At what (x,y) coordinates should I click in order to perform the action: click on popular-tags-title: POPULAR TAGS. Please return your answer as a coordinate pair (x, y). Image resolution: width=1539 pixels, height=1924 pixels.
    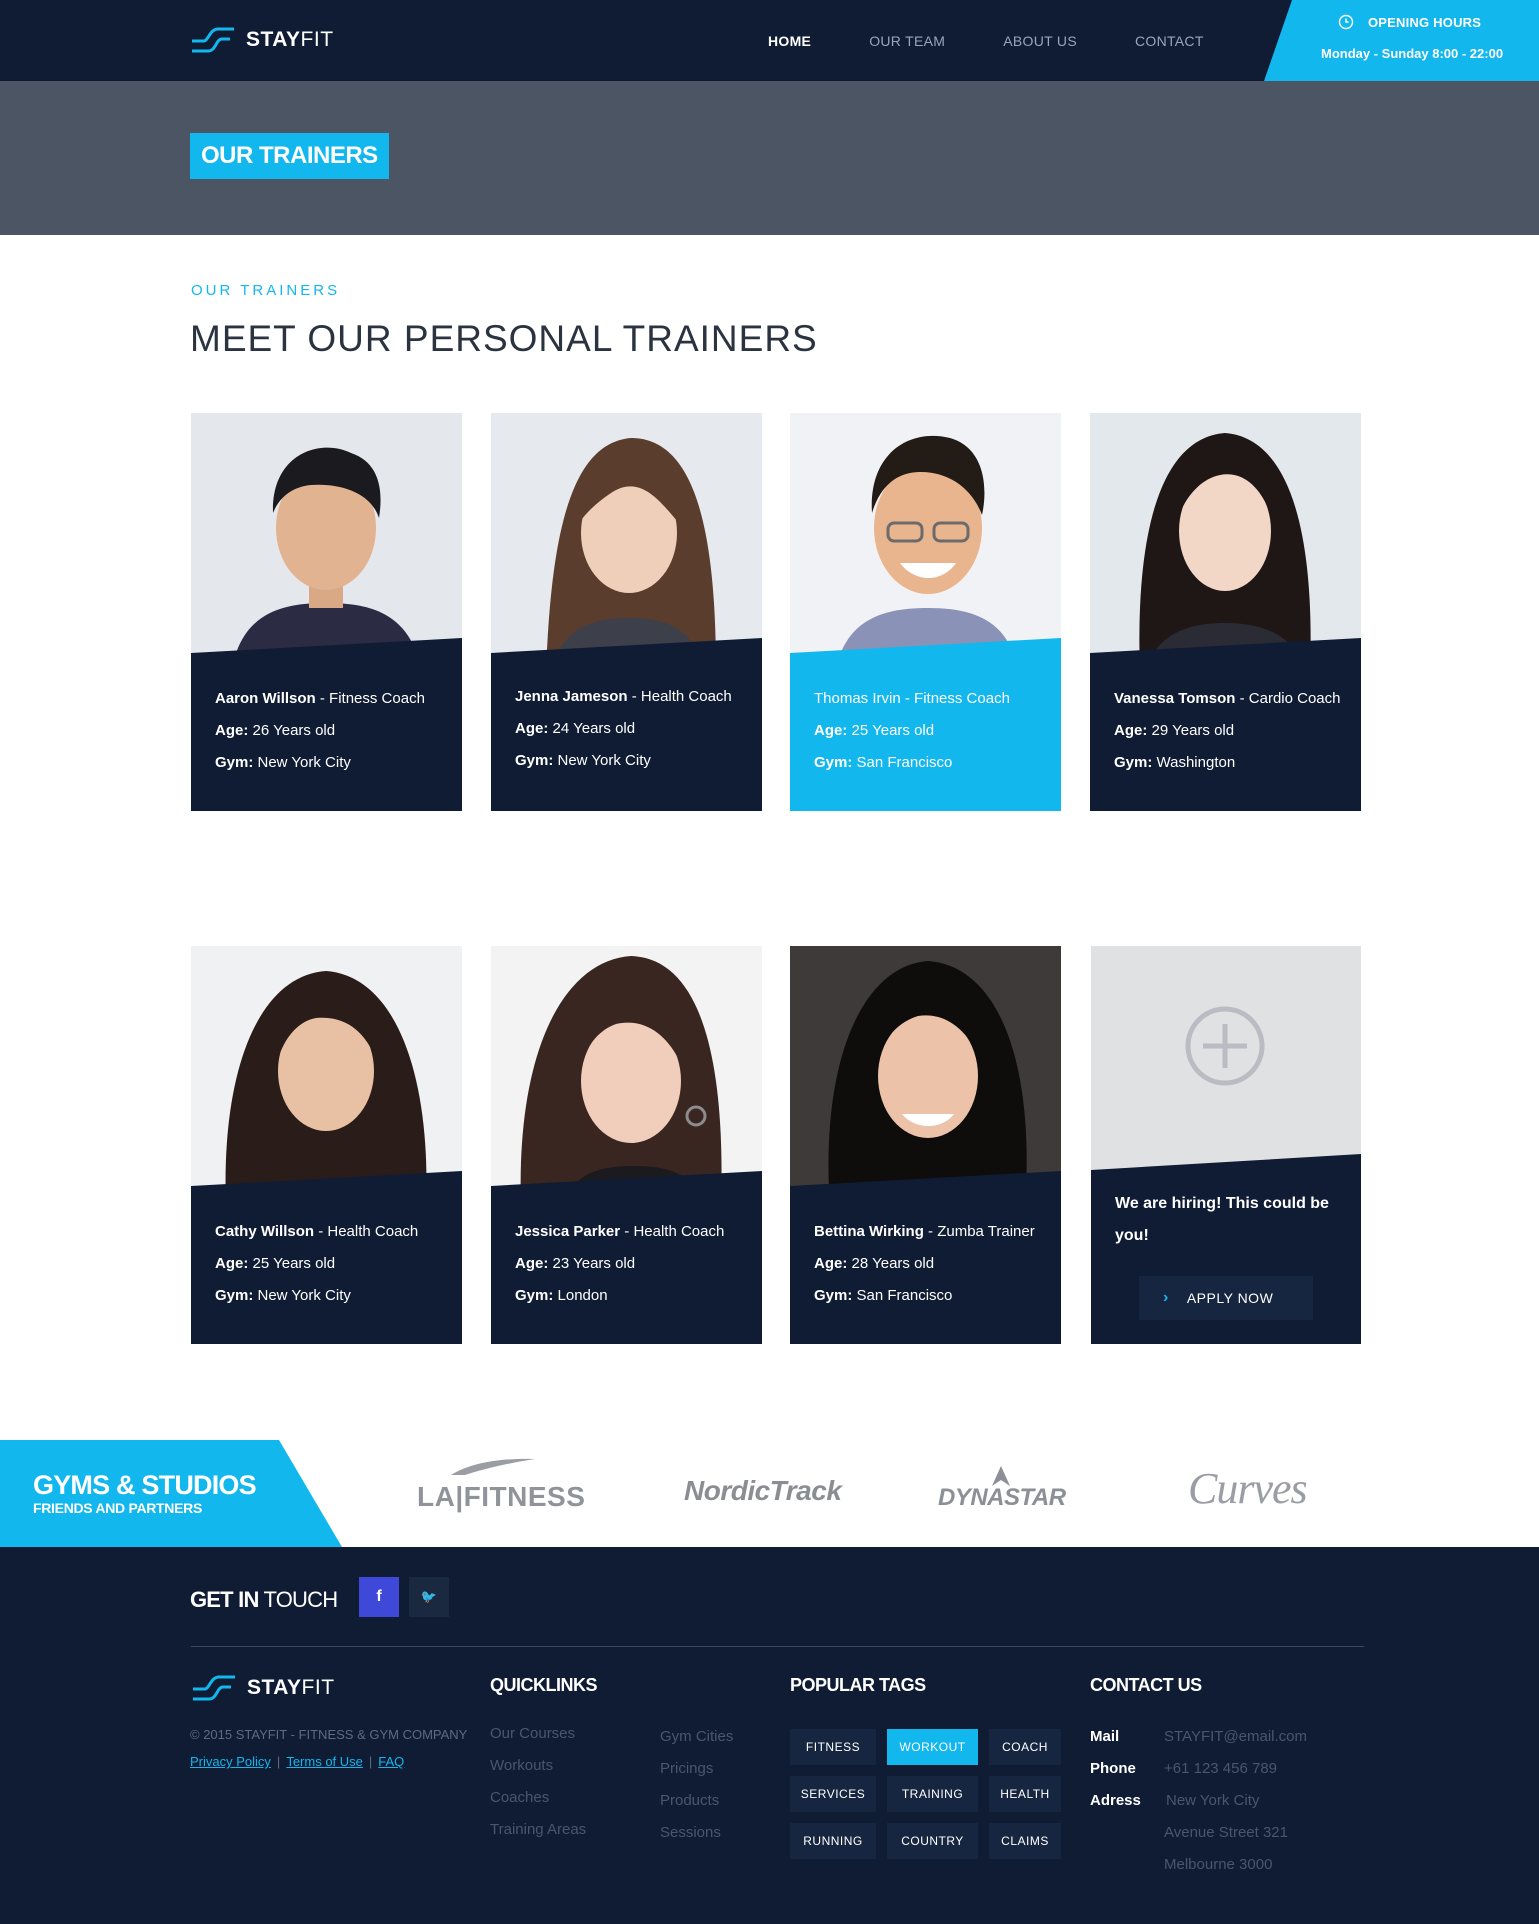
    Looking at the image, I should click on (858, 1685).